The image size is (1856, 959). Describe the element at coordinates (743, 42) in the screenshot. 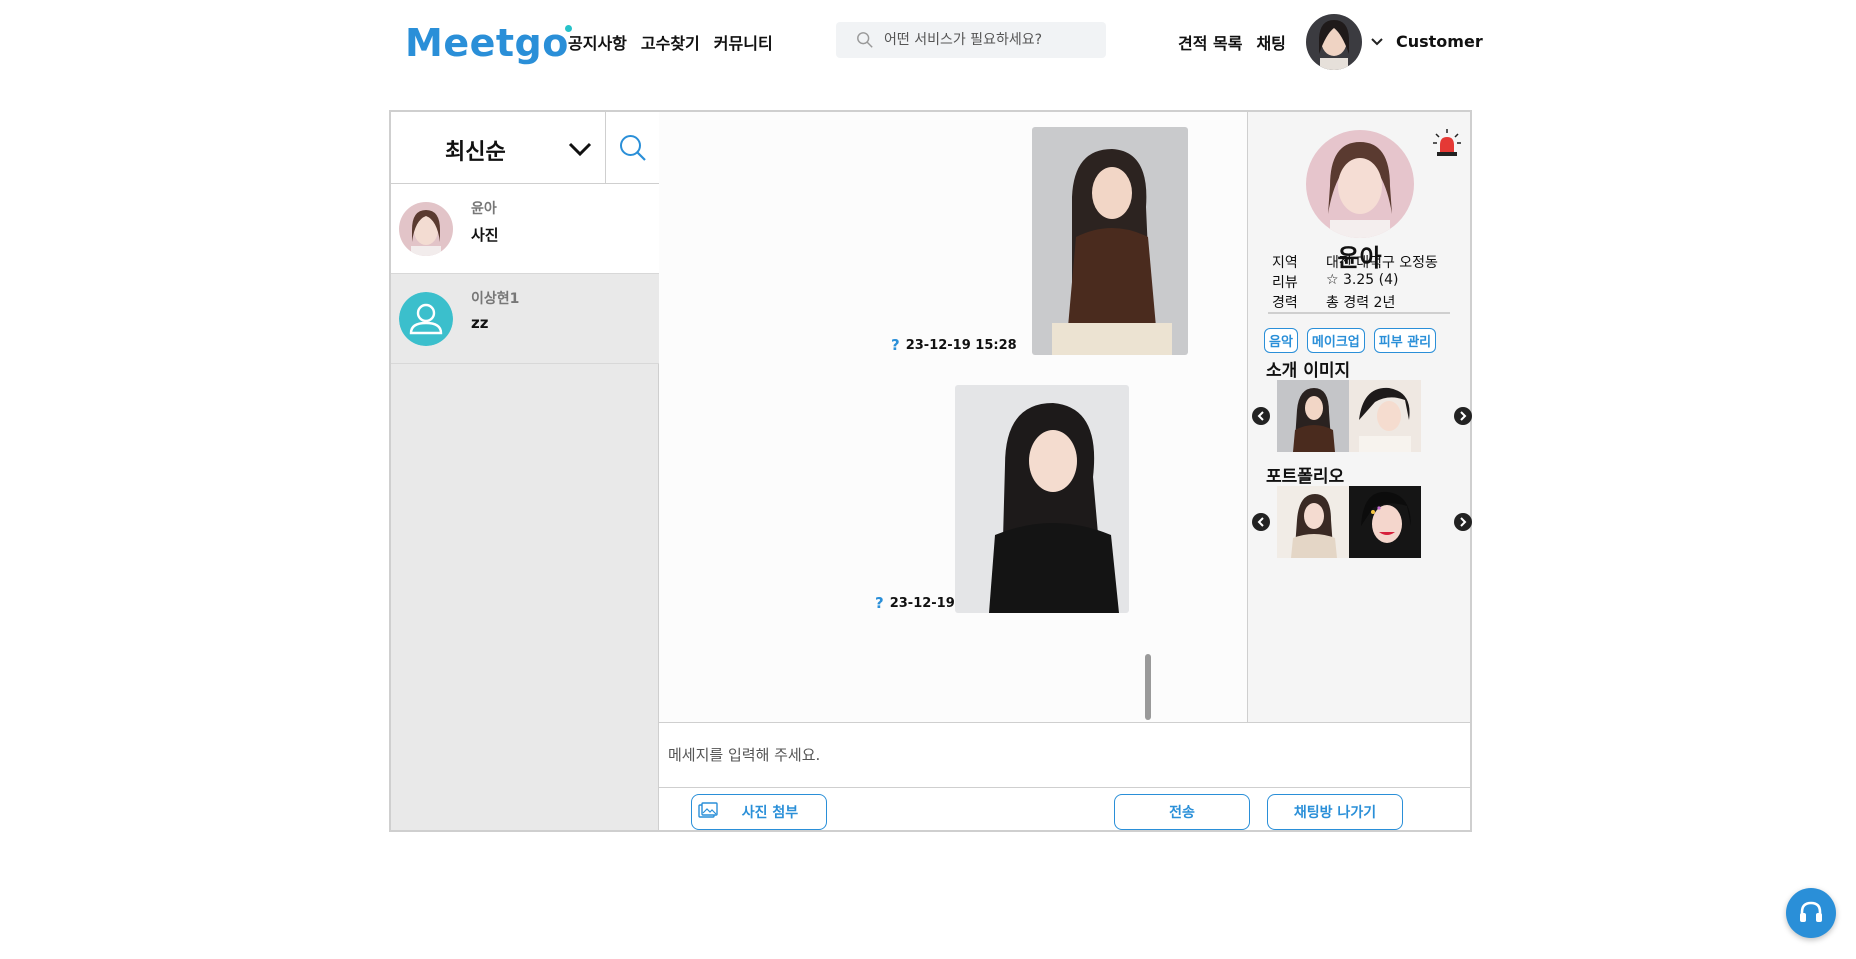

I see `nav-community: 커뮤니티` at that location.